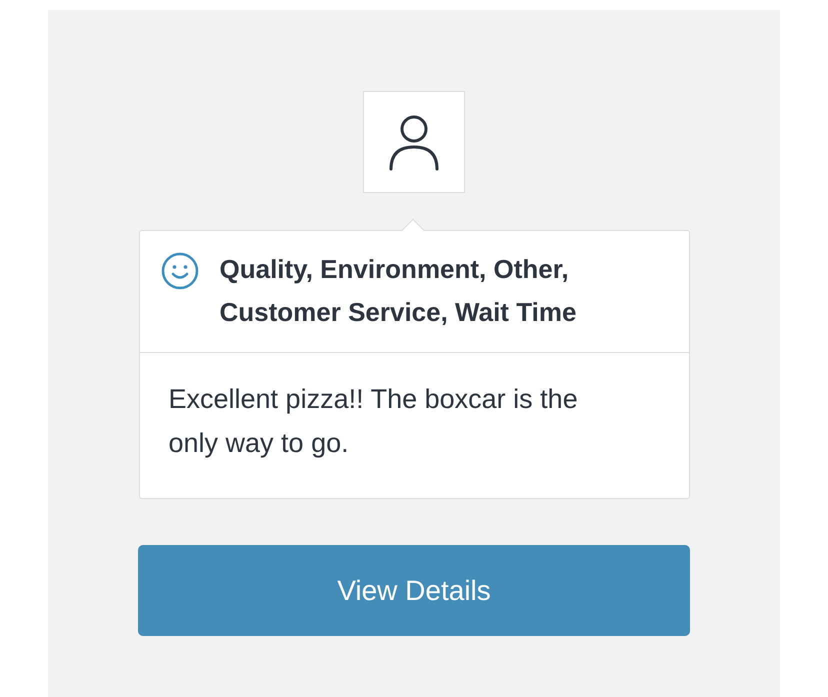 This screenshot has height=697, width=828. Describe the element at coordinates (399, 291) in the screenshot. I see `feedback-categories: Quality, Environment, Other, Customer Service, Wait Time` at that location.